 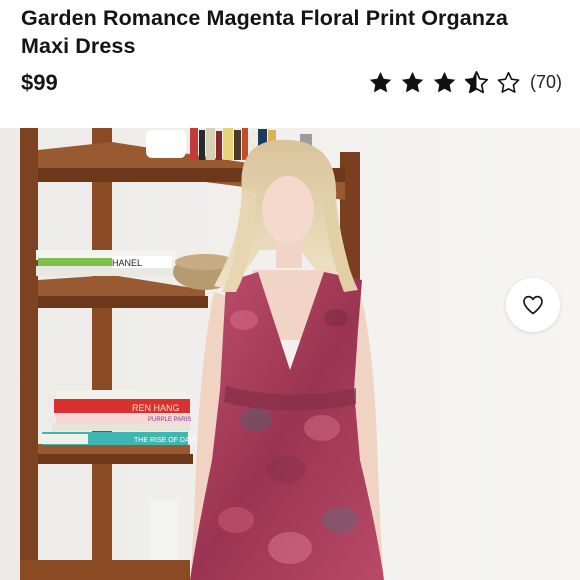 I want to click on product-rating: (70), so click(x=465, y=82).